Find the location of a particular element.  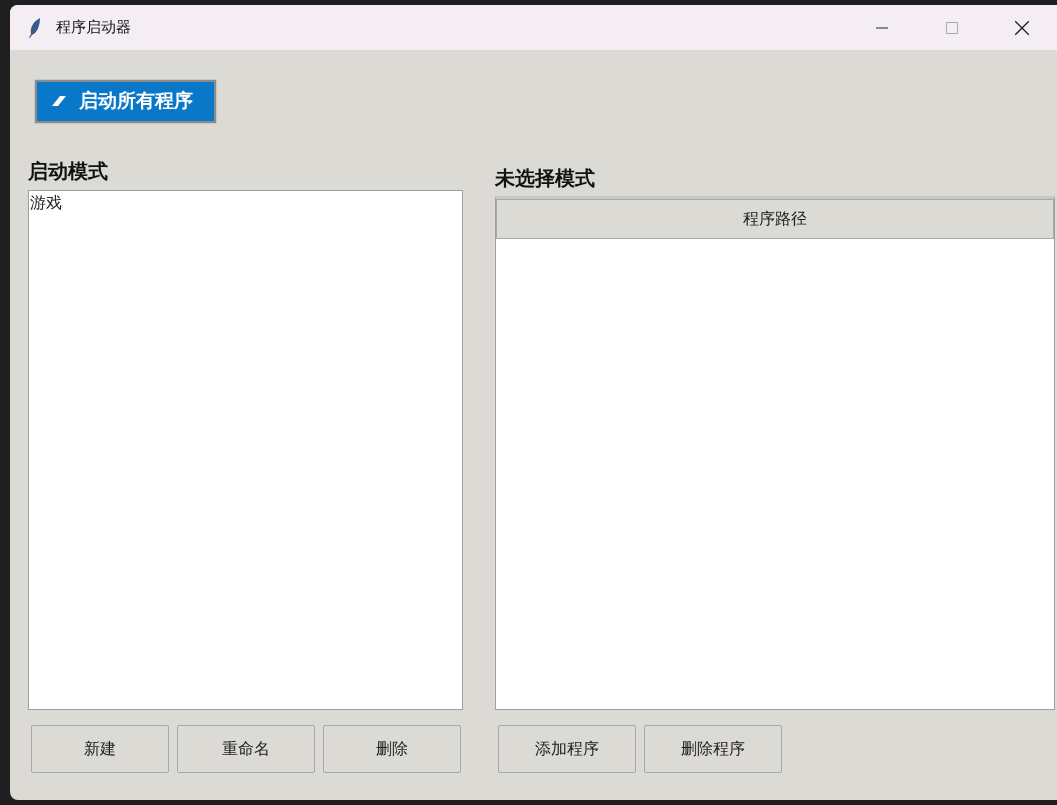

column-header: 程序路径 is located at coordinates (775, 219).